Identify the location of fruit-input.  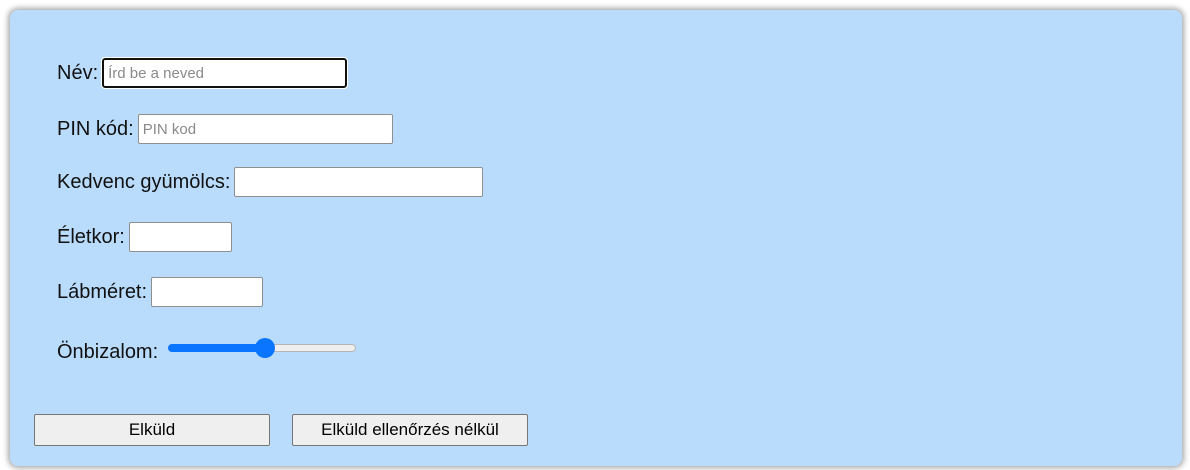
(359, 182).